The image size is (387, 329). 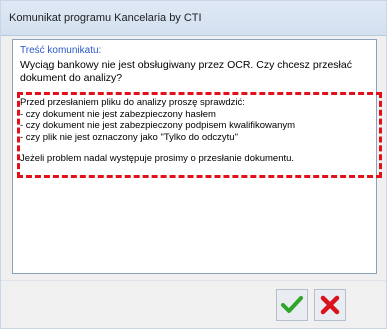 I want to click on title-bar: Komunikat programu Kancelaria by CTI, so click(x=193, y=18).